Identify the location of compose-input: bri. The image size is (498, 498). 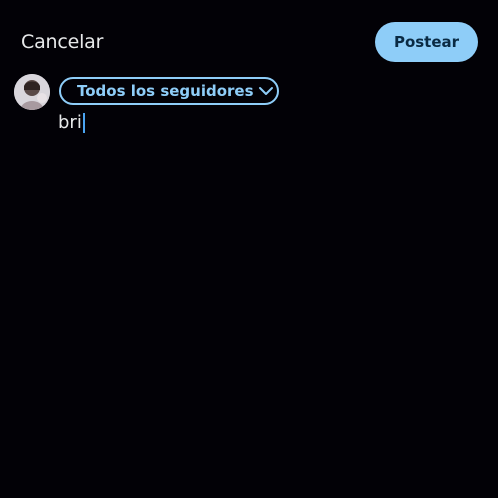
(71, 123).